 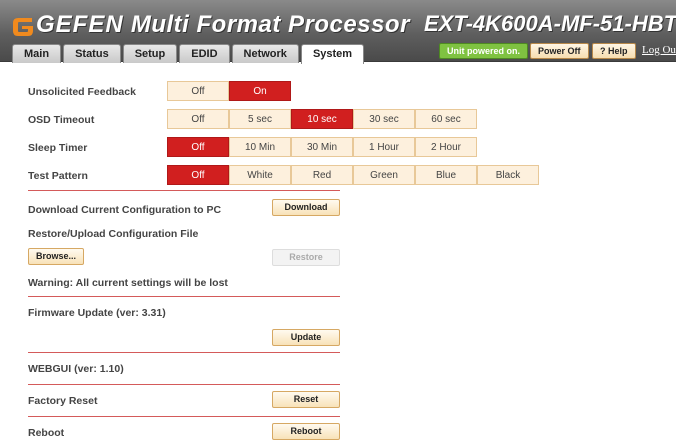 I want to click on osd-timeout-label: OSD Timeout, so click(x=61, y=120).